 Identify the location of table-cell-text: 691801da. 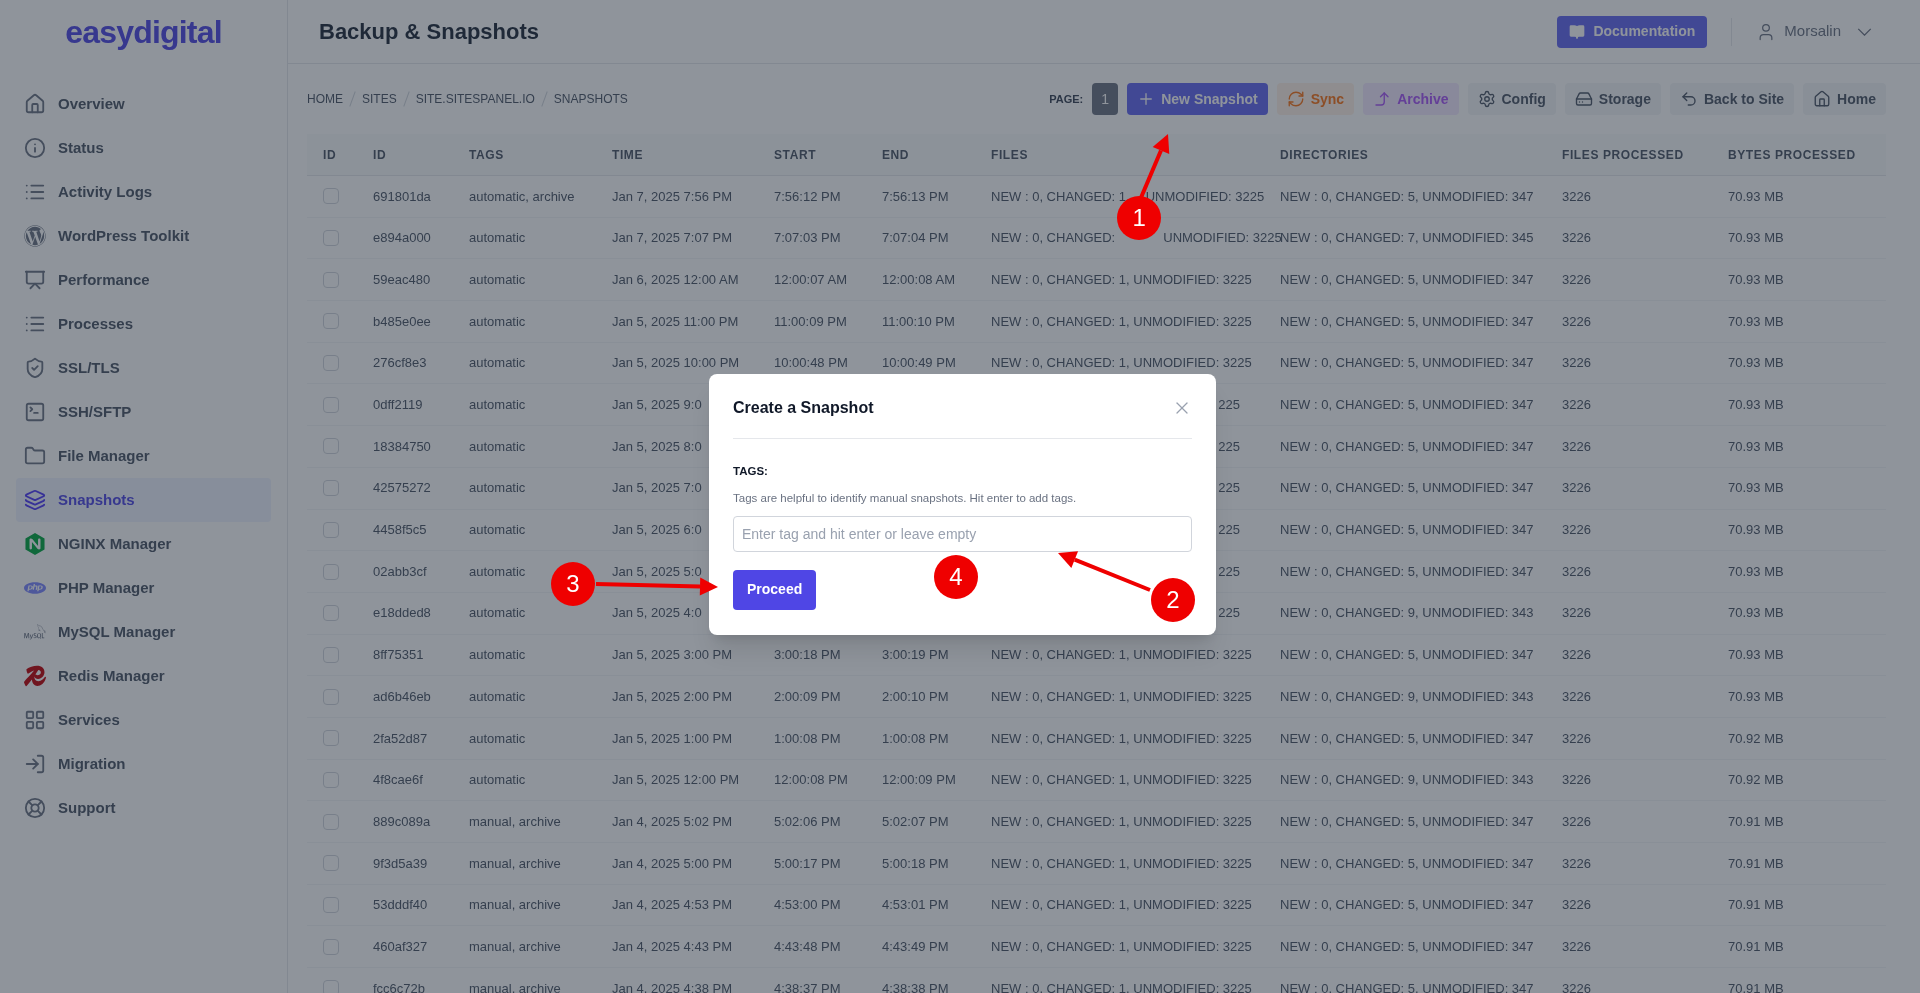
(402, 196).